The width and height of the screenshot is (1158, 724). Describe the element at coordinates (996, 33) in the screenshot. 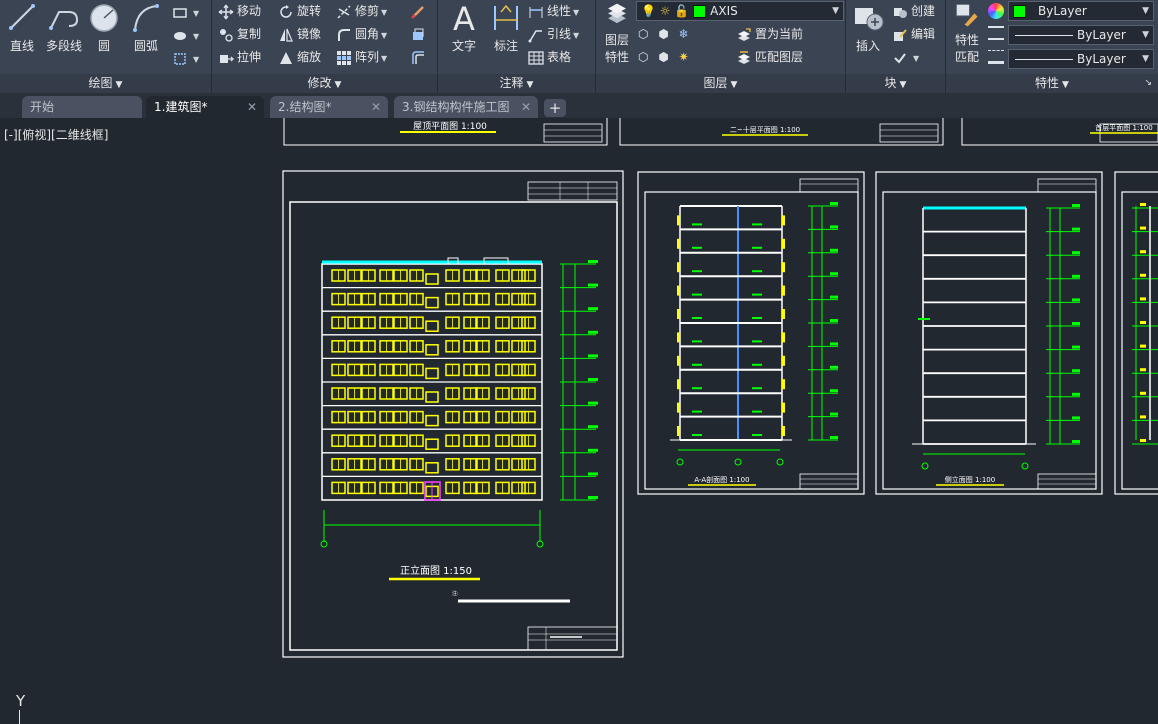

I see `linetype-icon` at that location.